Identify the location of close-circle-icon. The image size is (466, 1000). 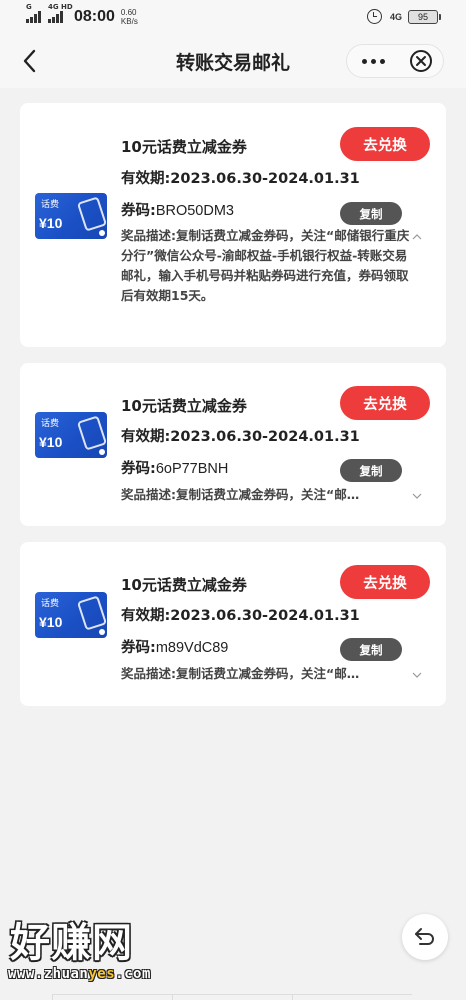
(421, 61).